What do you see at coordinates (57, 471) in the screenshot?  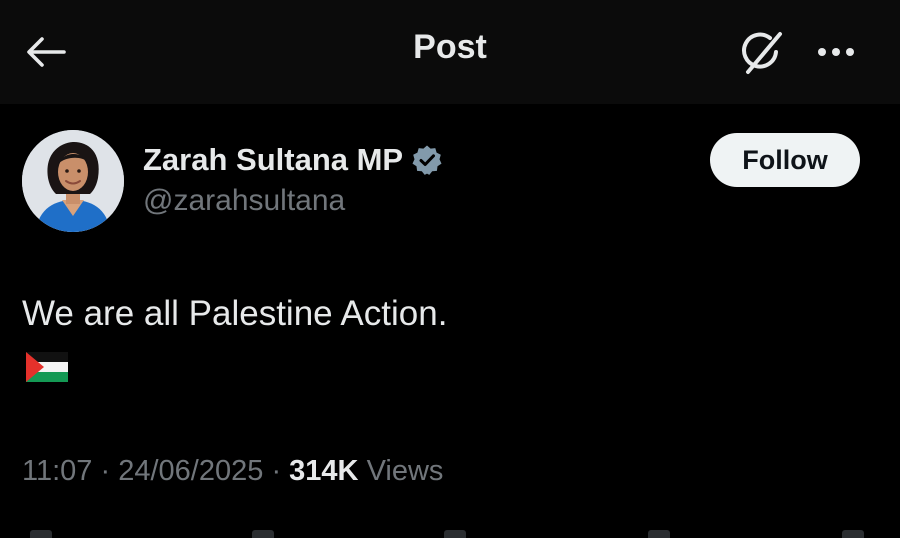 I see `post-time: 11:07` at bounding box center [57, 471].